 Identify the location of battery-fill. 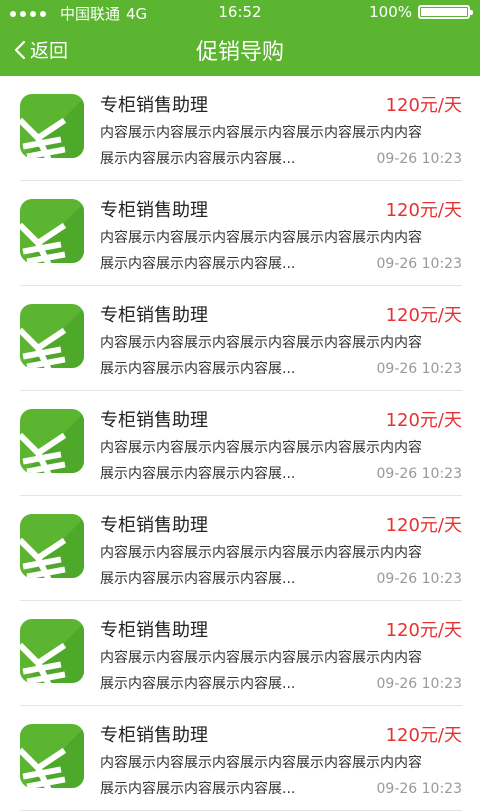
(444, 12).